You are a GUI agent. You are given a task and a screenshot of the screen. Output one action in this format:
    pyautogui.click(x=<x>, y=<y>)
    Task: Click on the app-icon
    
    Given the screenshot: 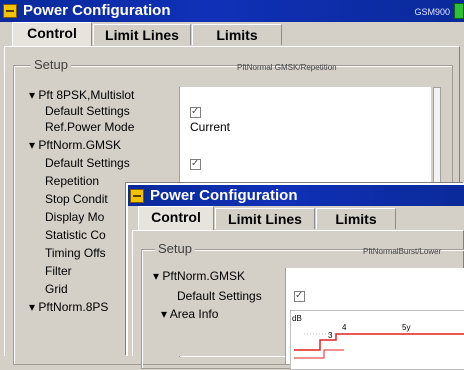 What is the action you would take?
    pyautogui.click(x=10, y=11)
    